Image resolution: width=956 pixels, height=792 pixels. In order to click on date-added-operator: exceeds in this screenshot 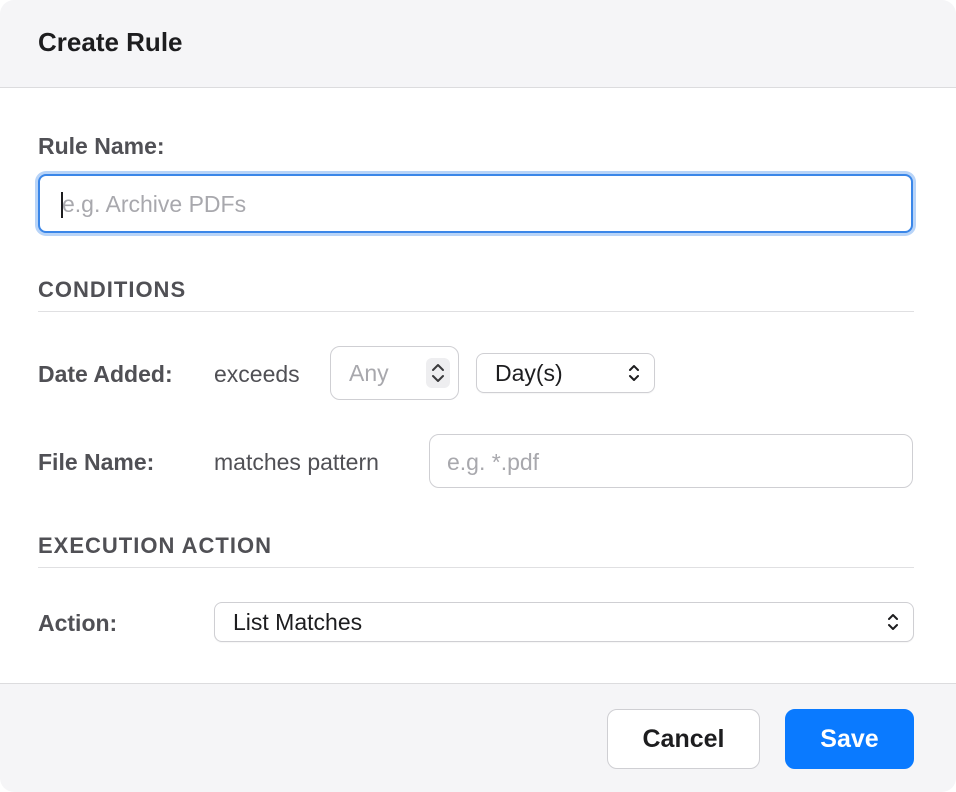, I will do `click(257, 374)`.